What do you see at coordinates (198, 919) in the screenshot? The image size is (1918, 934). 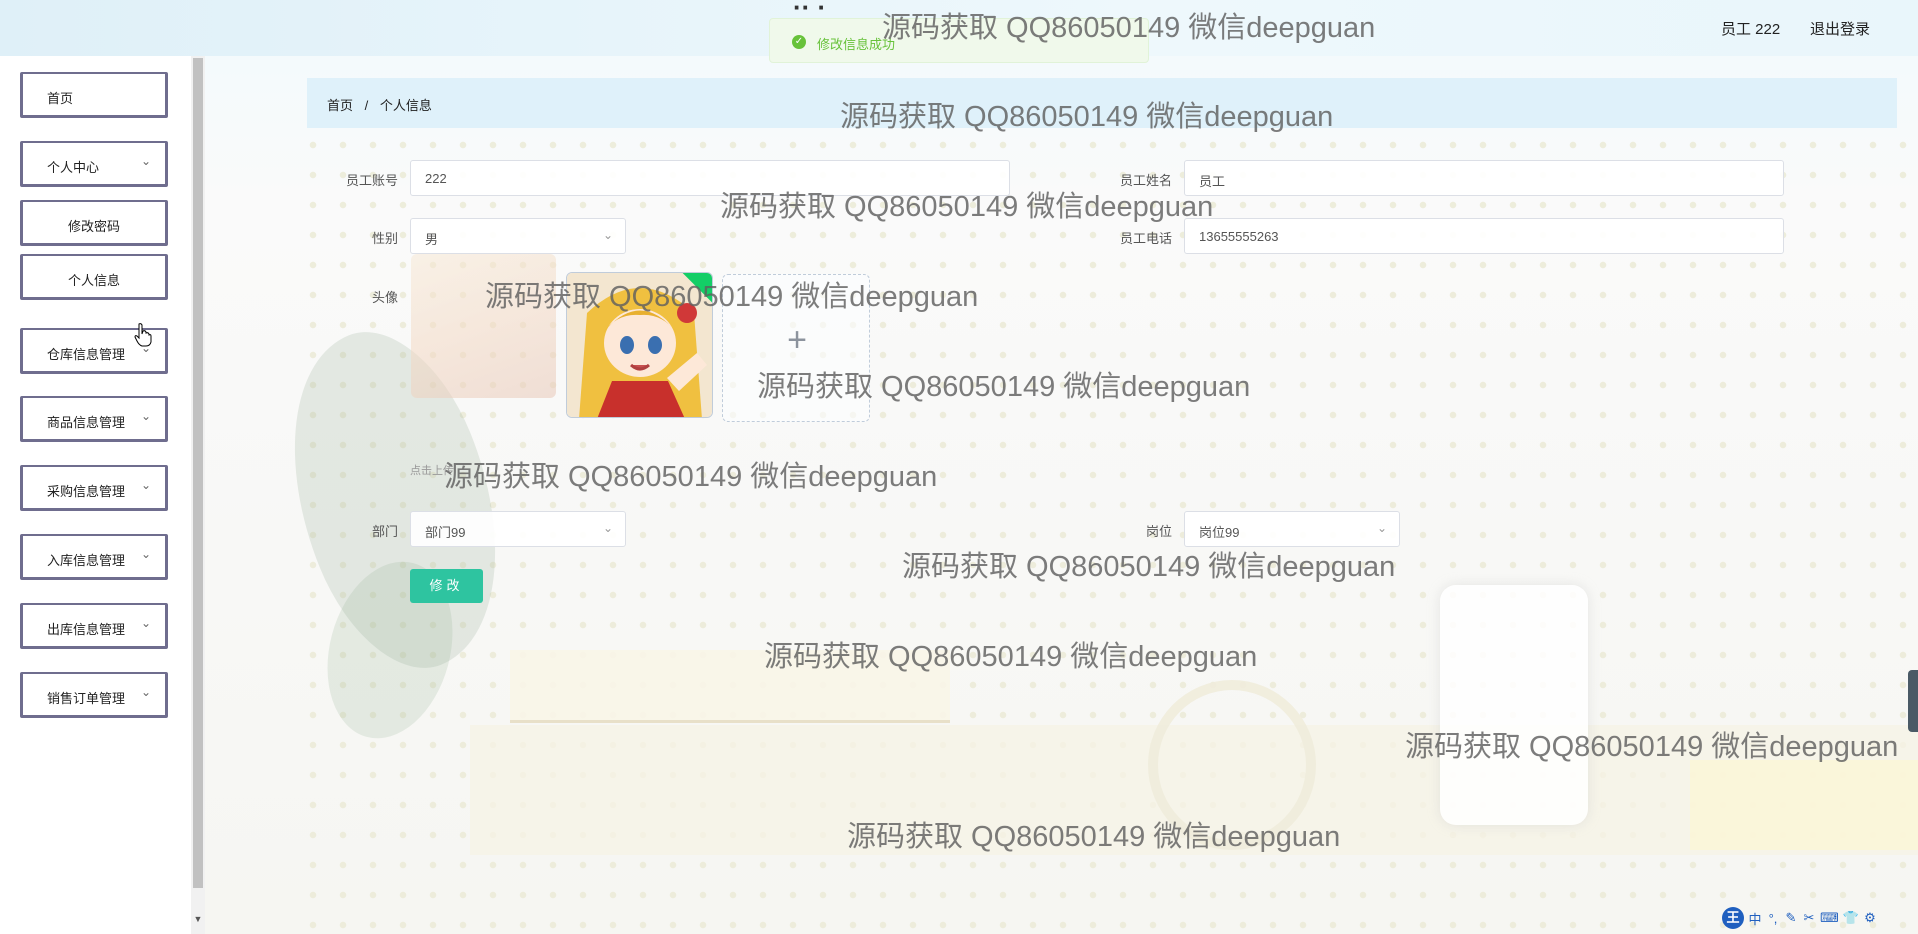 I see `scroll-down-arrow-icon: ▼` at bounding box center [198, 919].